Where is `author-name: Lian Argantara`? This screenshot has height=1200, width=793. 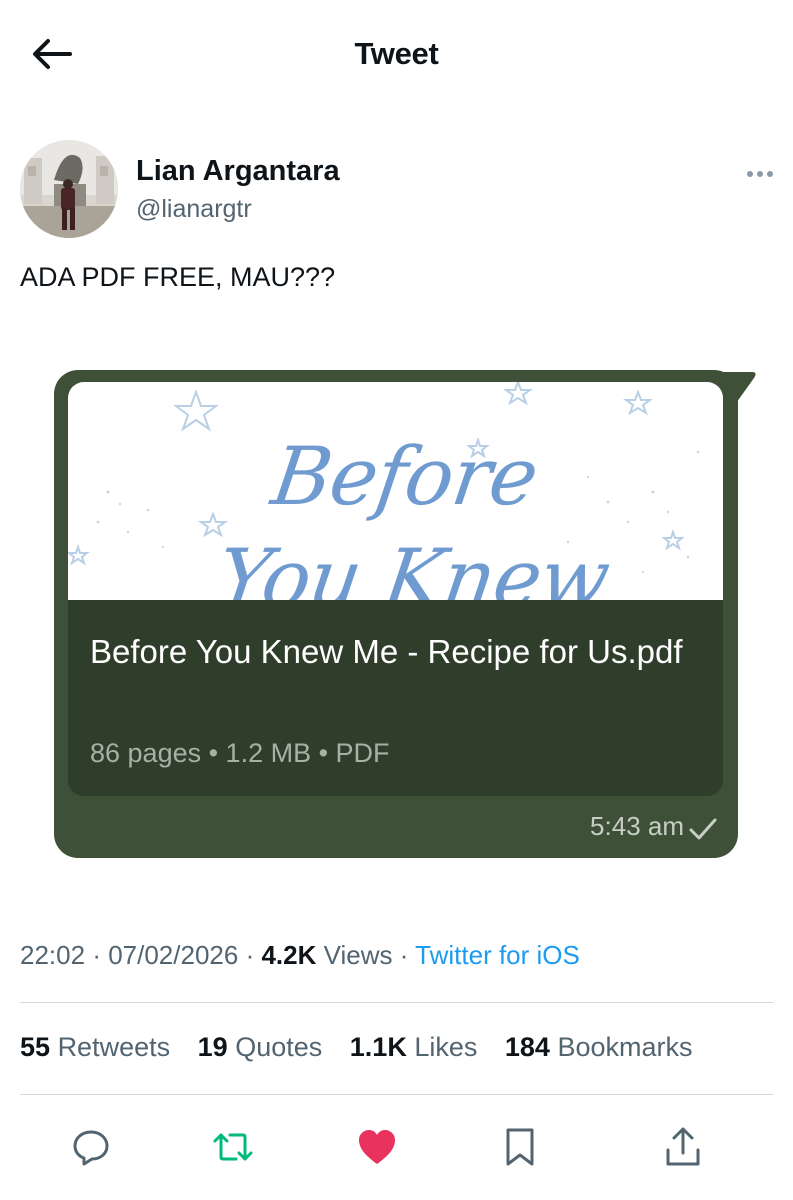 author-name: Lian Argantara is located at coordinates (238, 171).